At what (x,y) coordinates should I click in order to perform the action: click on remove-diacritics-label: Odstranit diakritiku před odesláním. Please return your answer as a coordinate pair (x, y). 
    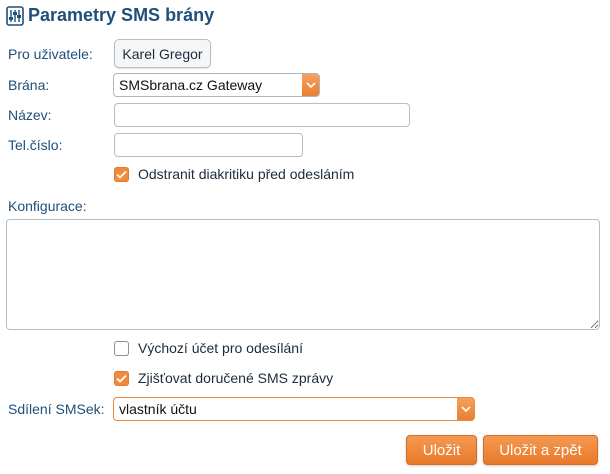
    Looking at the image, I should click on (246, 174).